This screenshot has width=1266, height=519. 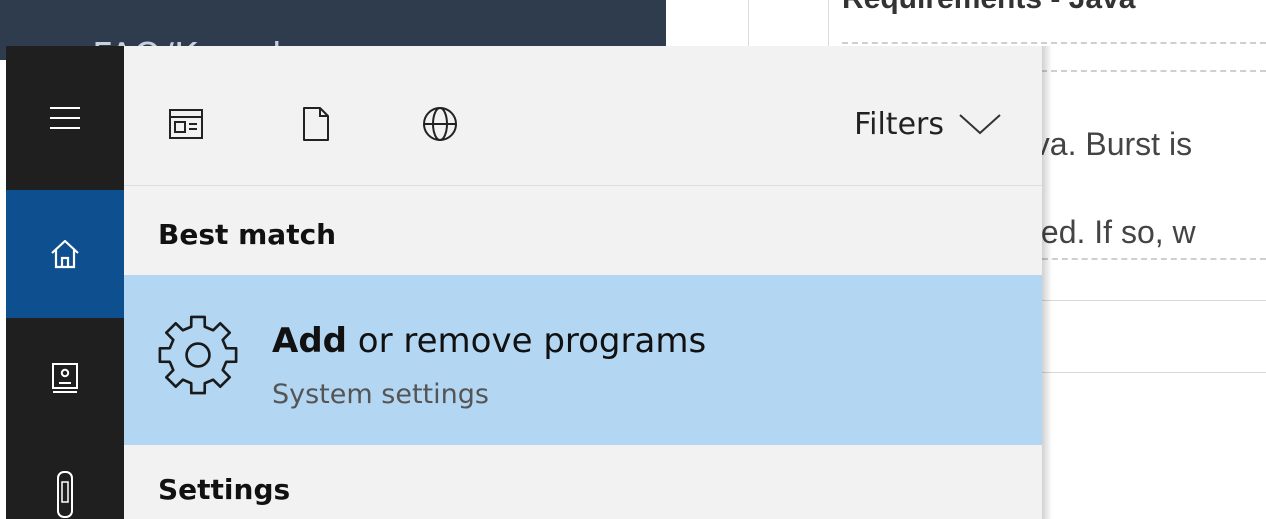 I want to click on hamburger-icon, so click(x=65, y=118).